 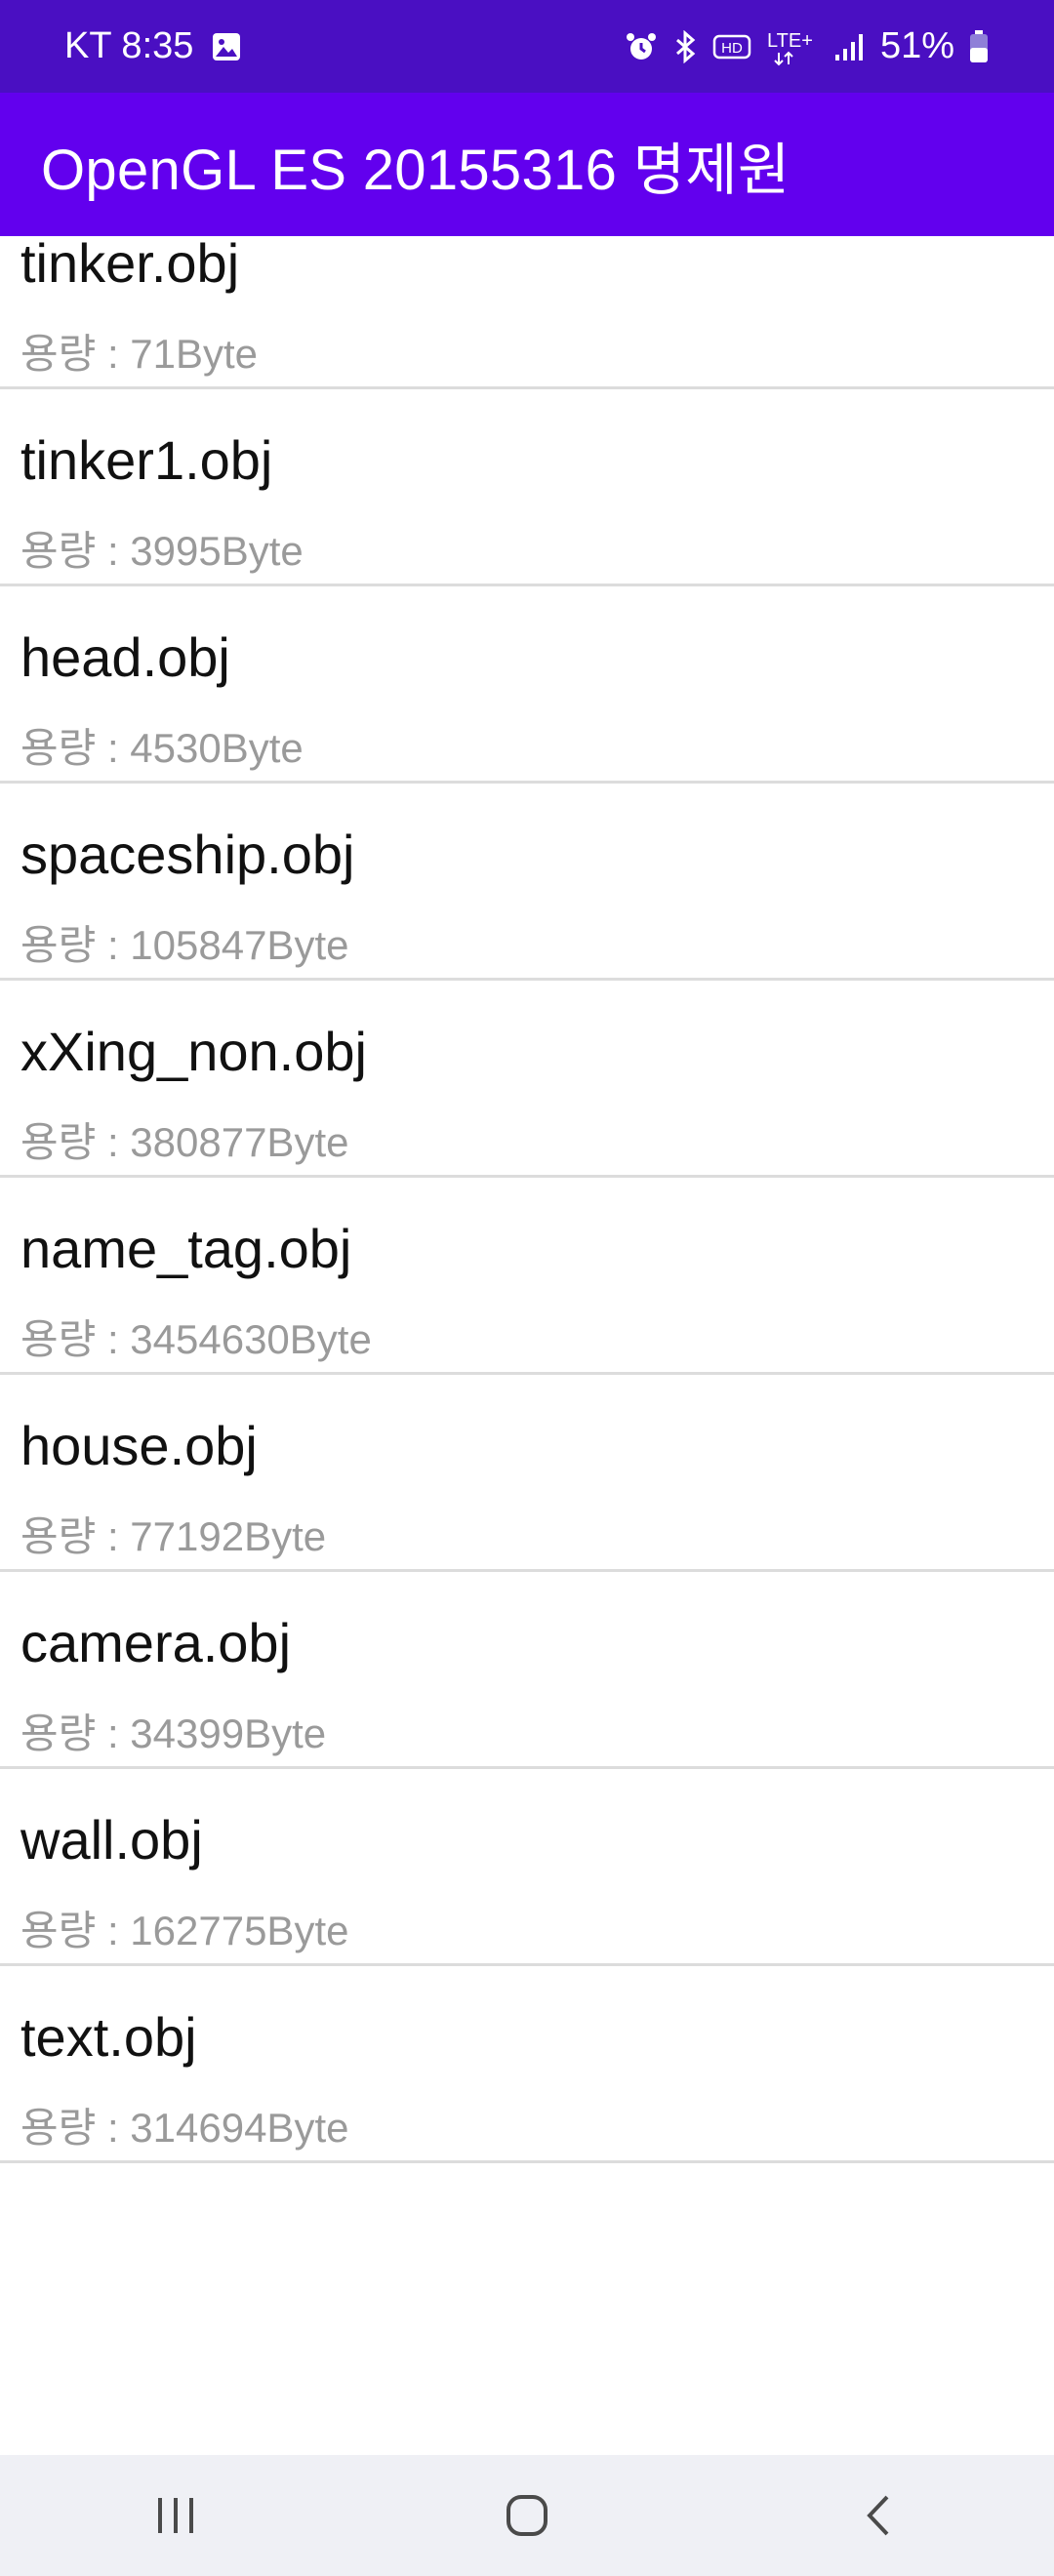 I want to click on file-size: 용량 : 105847Byte, so click(x=185, y=945).